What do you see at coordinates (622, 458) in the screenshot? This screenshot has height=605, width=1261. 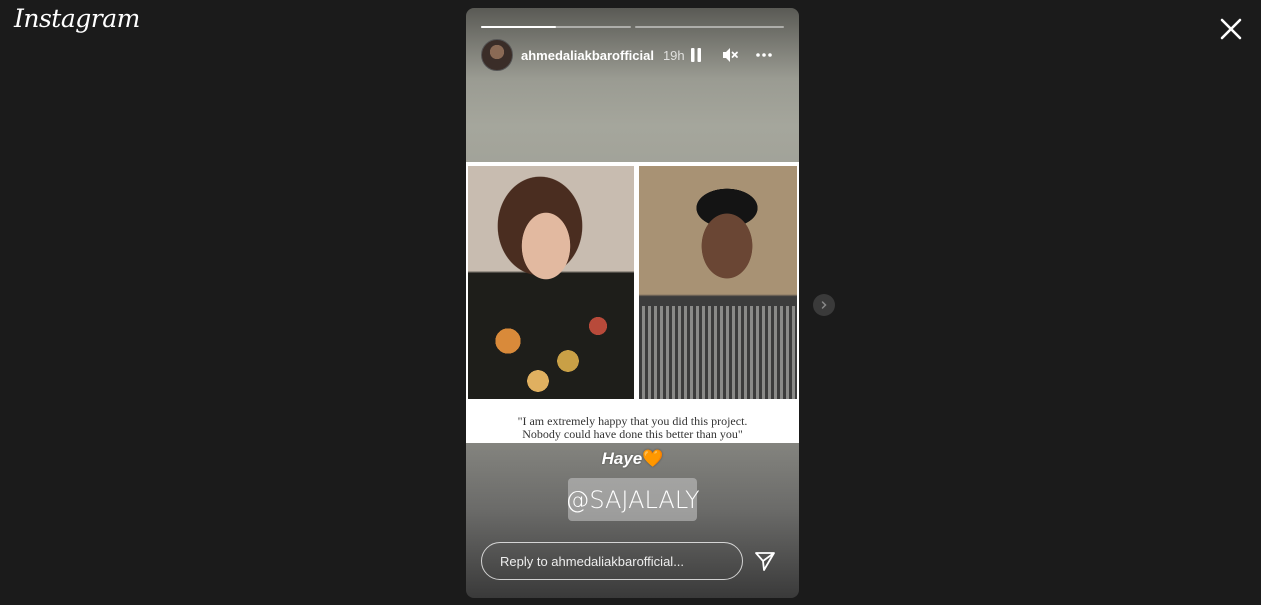 I see `caption-text: Haye` at bounding box center [622, 458].